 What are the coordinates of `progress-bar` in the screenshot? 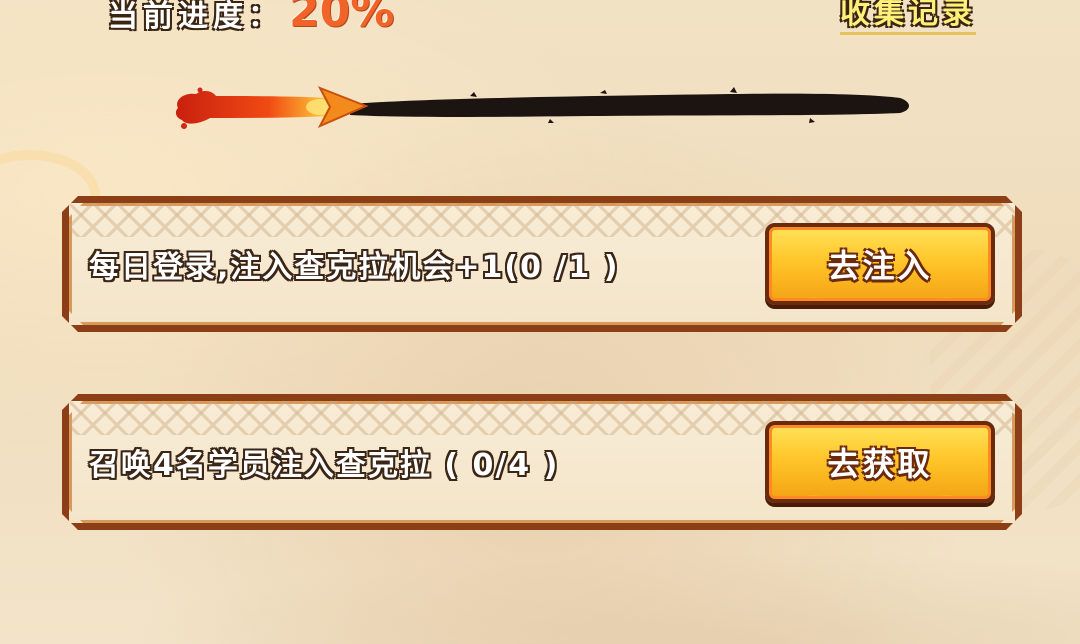 It's located at (540, 107).